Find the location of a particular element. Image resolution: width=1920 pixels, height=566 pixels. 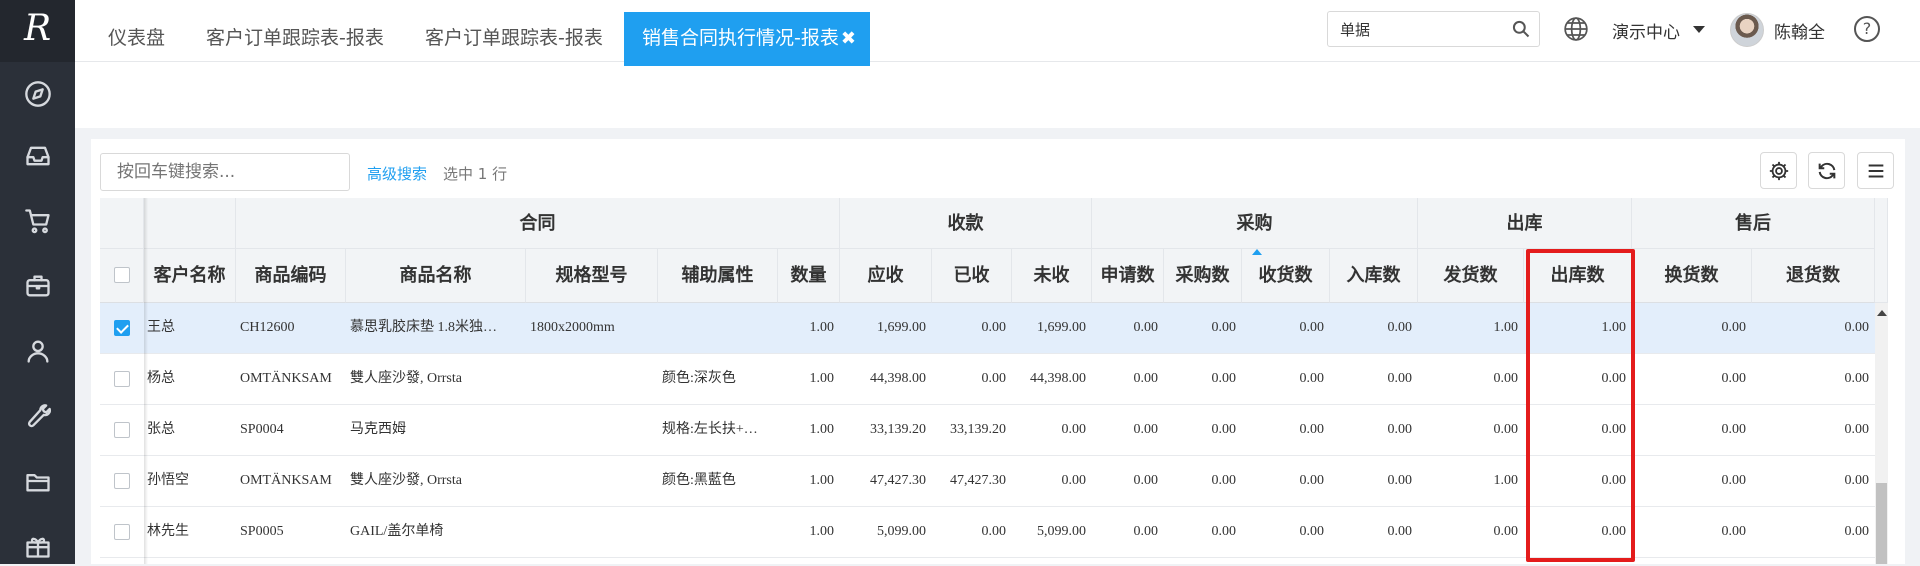

cell-aux-attr is located at coordinates (718, 328).